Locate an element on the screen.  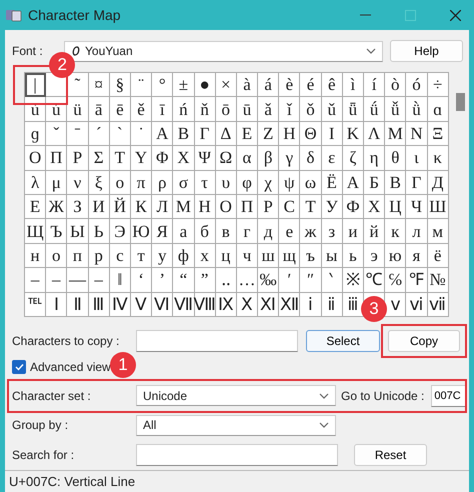
character-cell: В is located at coordinates (395, 182).